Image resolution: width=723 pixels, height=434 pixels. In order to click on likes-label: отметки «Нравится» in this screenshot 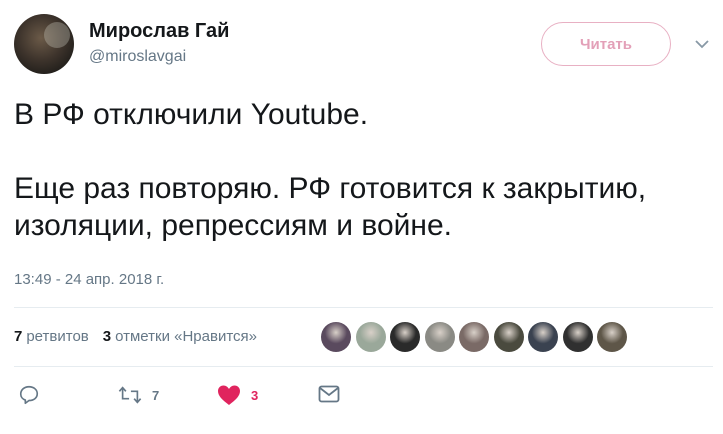, I will do `click(186, 336)`.